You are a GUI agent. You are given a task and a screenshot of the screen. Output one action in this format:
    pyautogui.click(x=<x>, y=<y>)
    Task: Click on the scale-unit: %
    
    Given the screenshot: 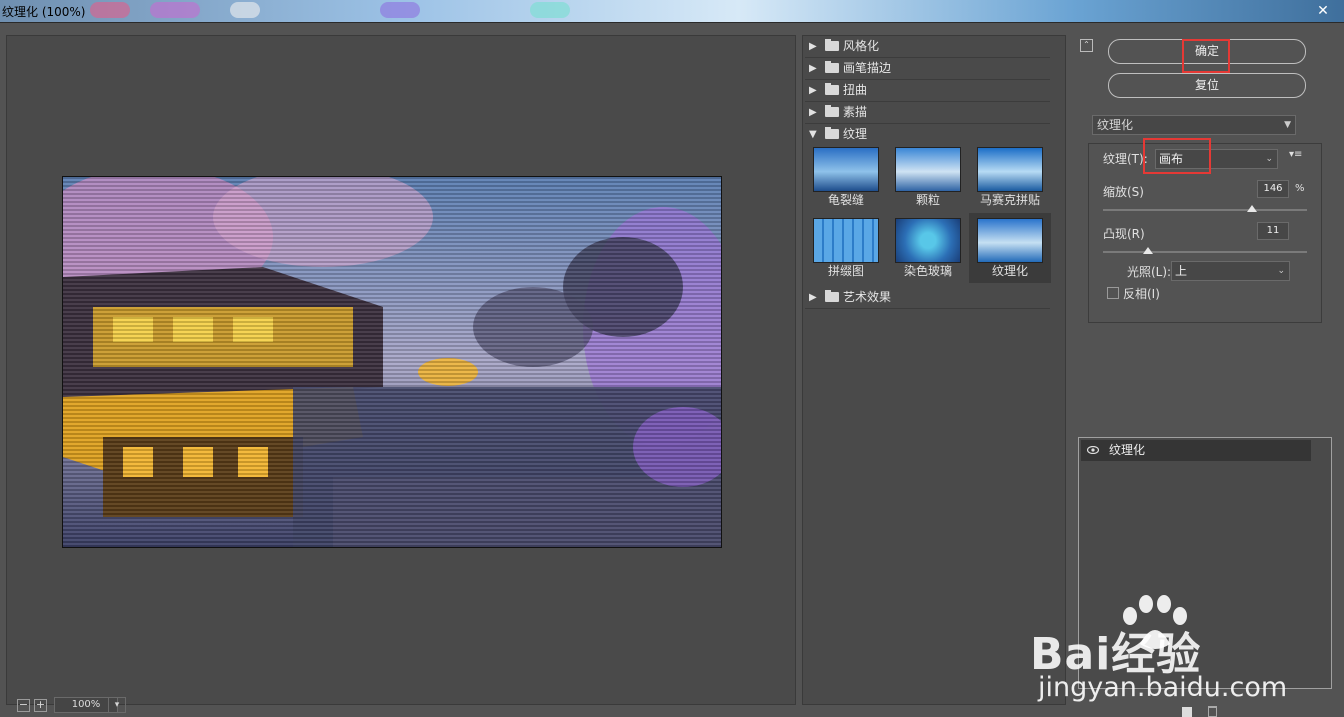 What is the action you would take?
    pyautogui.click(x=1300, y=188)
    